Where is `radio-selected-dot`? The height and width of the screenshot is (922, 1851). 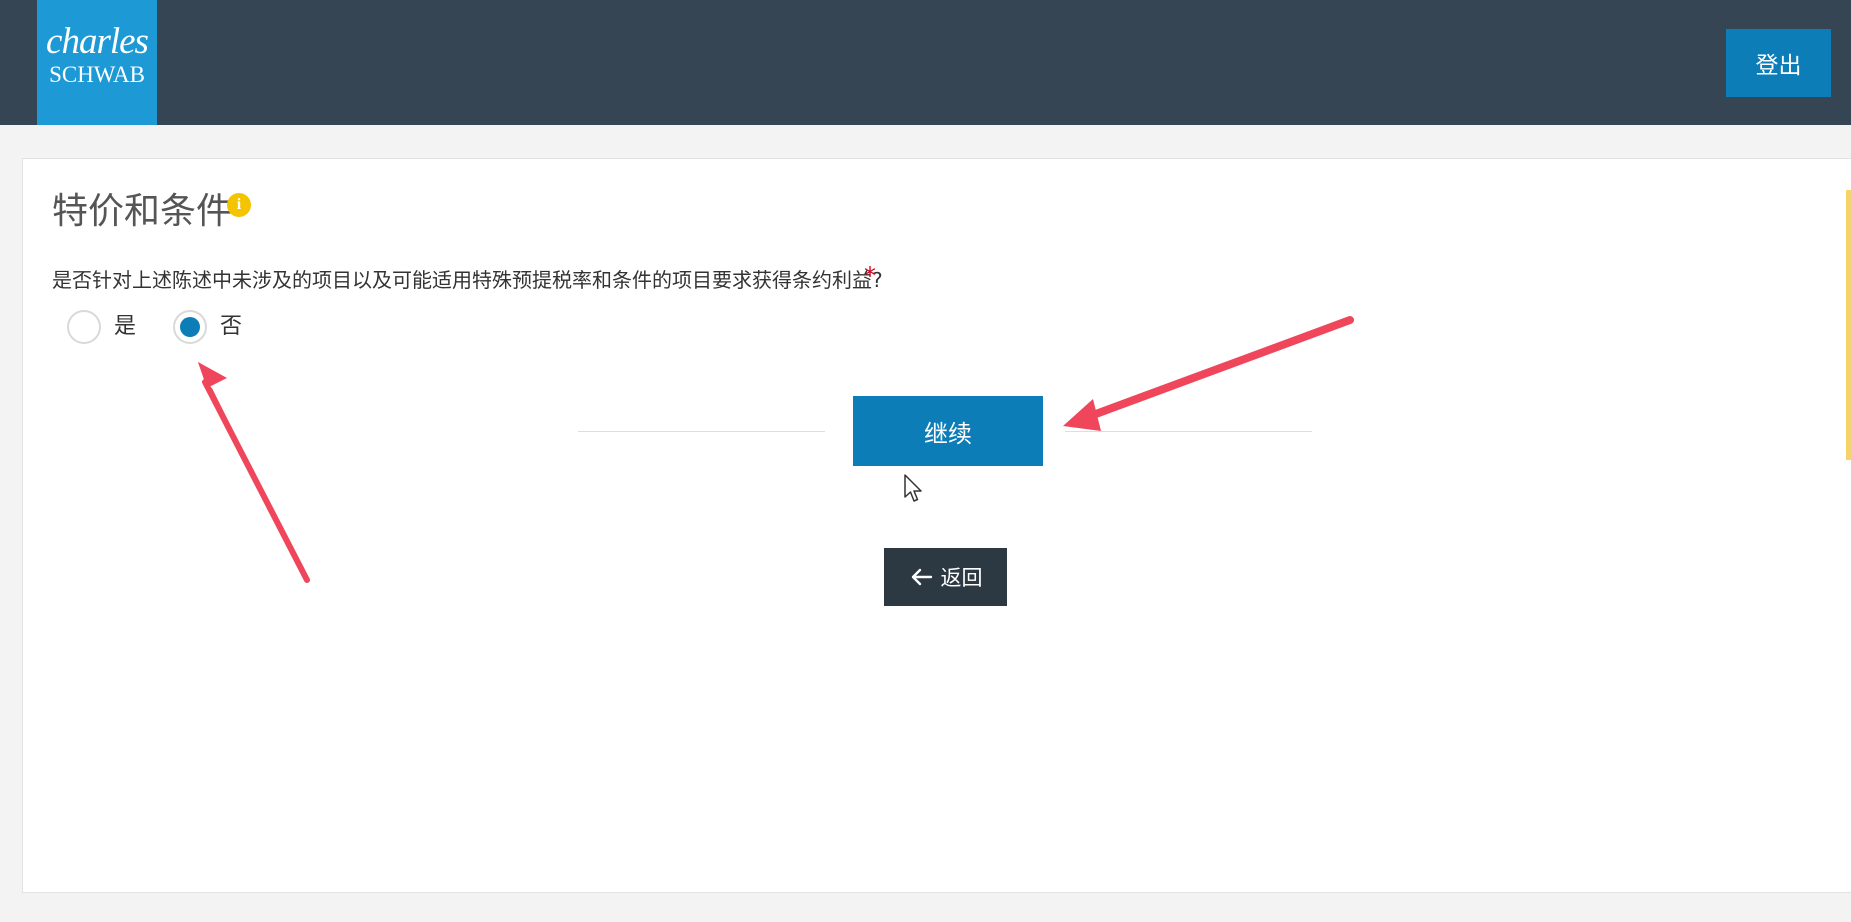
radio-selected-dot is located at coordinates (190, 327).